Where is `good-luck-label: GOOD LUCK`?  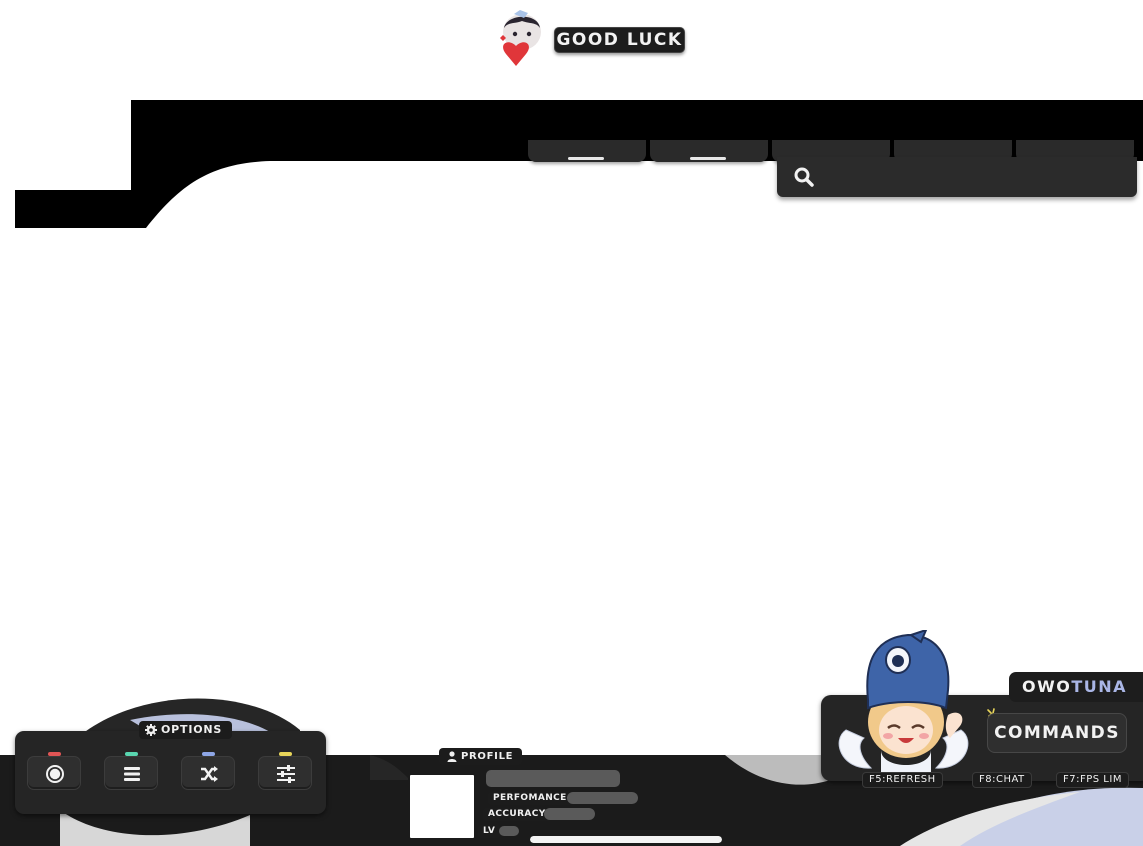
good-luck-label: GOOD LUCK is located at coordinates (619, 40).